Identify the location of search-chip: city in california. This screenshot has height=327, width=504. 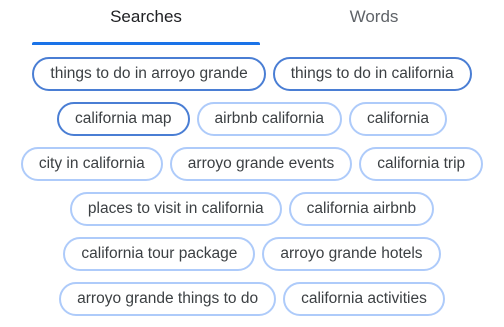
(91, 164).